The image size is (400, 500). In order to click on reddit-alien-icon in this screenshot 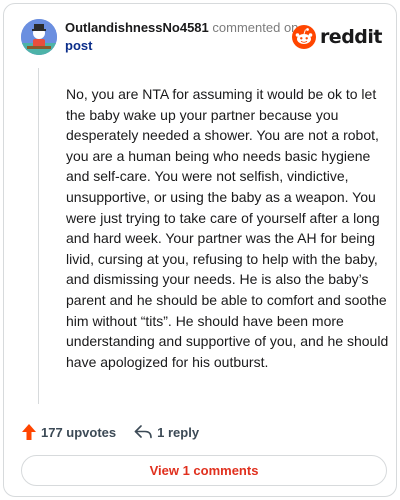, I will do `click(303, 37)`.